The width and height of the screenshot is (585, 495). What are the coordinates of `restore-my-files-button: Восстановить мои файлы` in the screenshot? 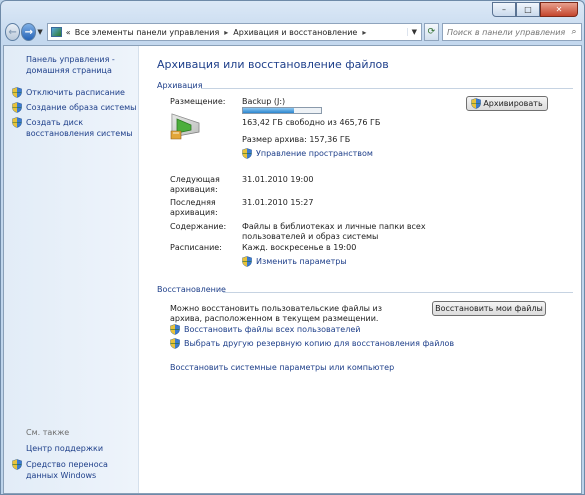 It's located at (489, 308).